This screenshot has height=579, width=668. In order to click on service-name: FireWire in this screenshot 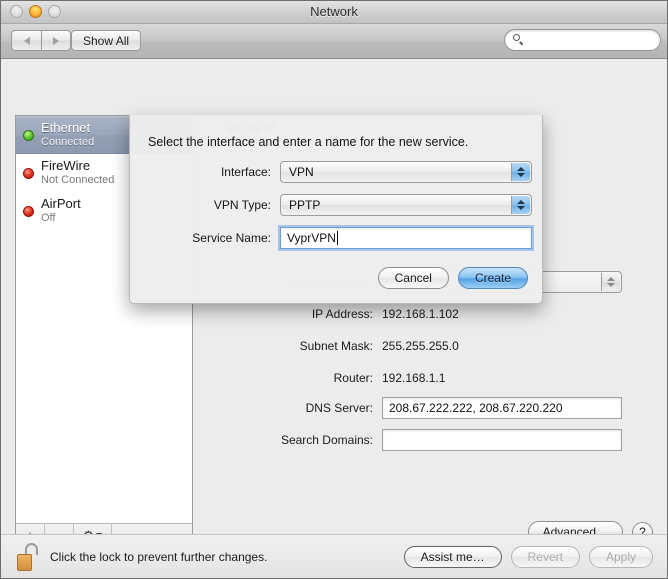, I will do `click(66, 166)`.